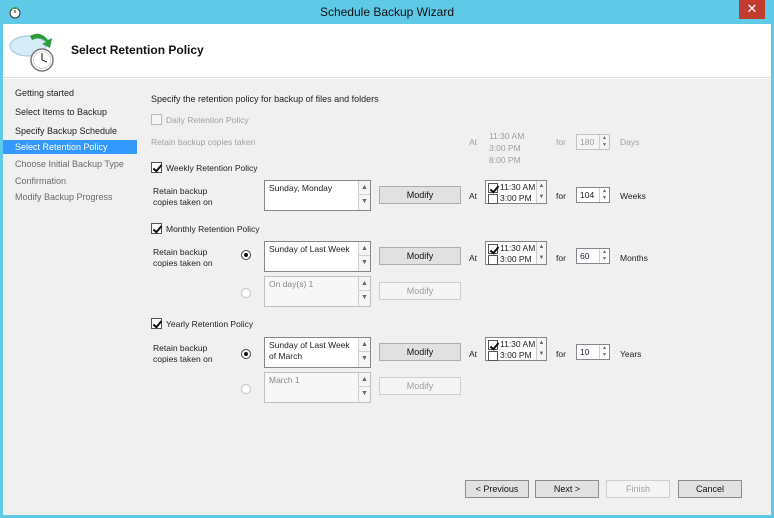 The height and width of the screenshot is (518, 774). Describe the element at coordinates (561, 354) in the screenshot. I see `yearly-for-label: for` at that location.